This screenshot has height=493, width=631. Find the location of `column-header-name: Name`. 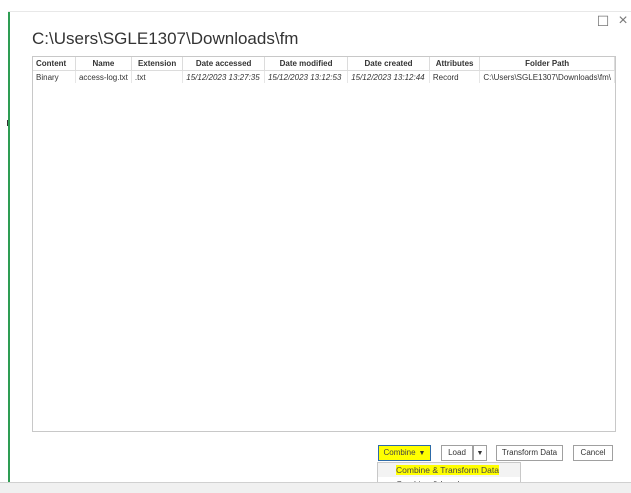

column-header-name: Name is located at coordinates (103, 64).